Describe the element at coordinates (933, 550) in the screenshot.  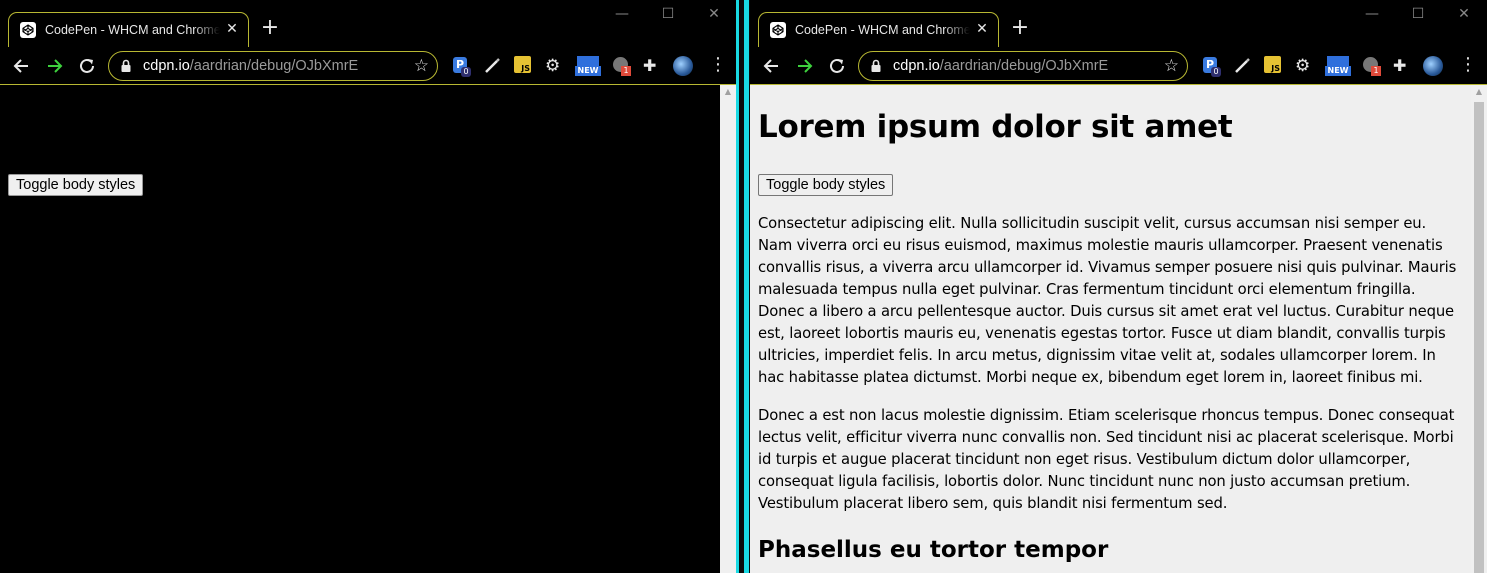
I see `section-heading: Phasellus eu tortor tempor` at that location.